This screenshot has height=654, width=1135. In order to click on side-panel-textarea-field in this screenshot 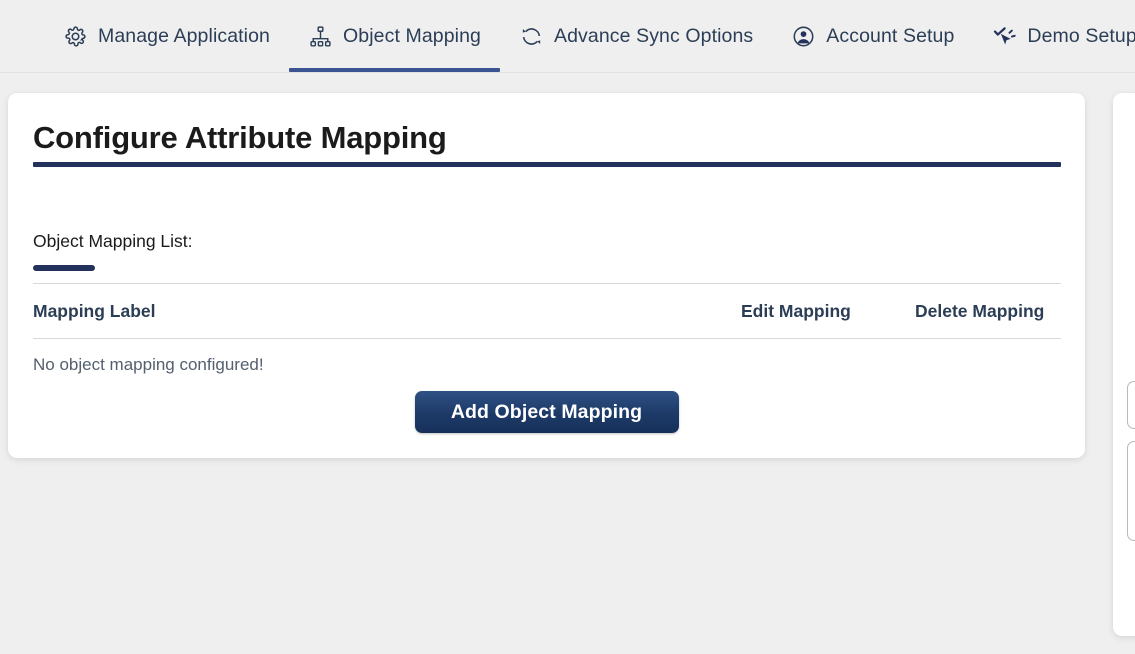, I will do `click(1131, 491)`.